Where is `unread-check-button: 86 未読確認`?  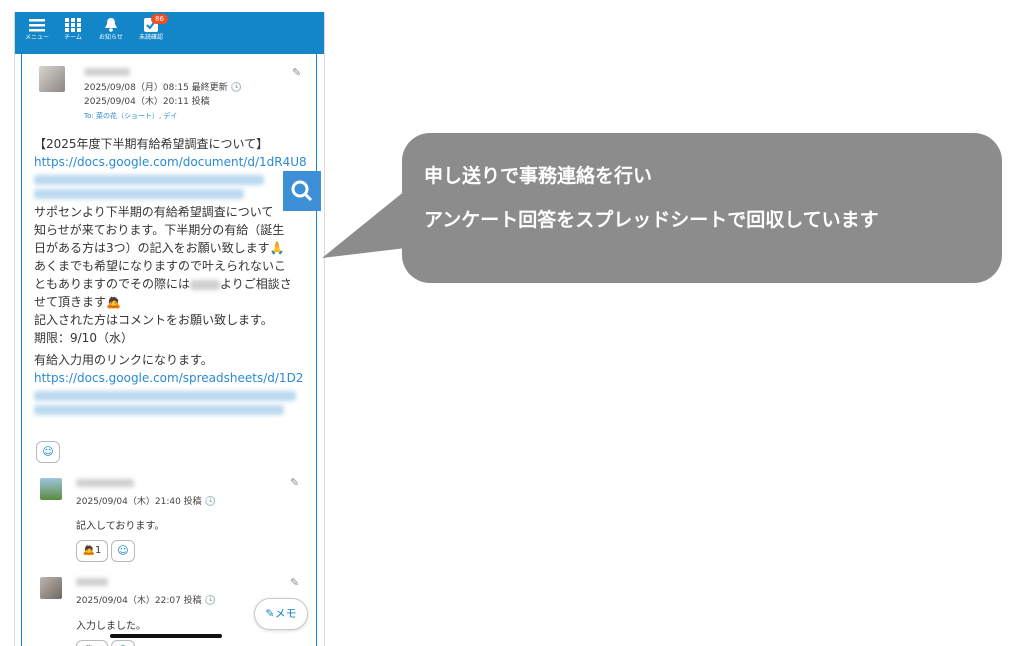 unread-check-button: 86 未読確認 is located at coordinates (151, 28).